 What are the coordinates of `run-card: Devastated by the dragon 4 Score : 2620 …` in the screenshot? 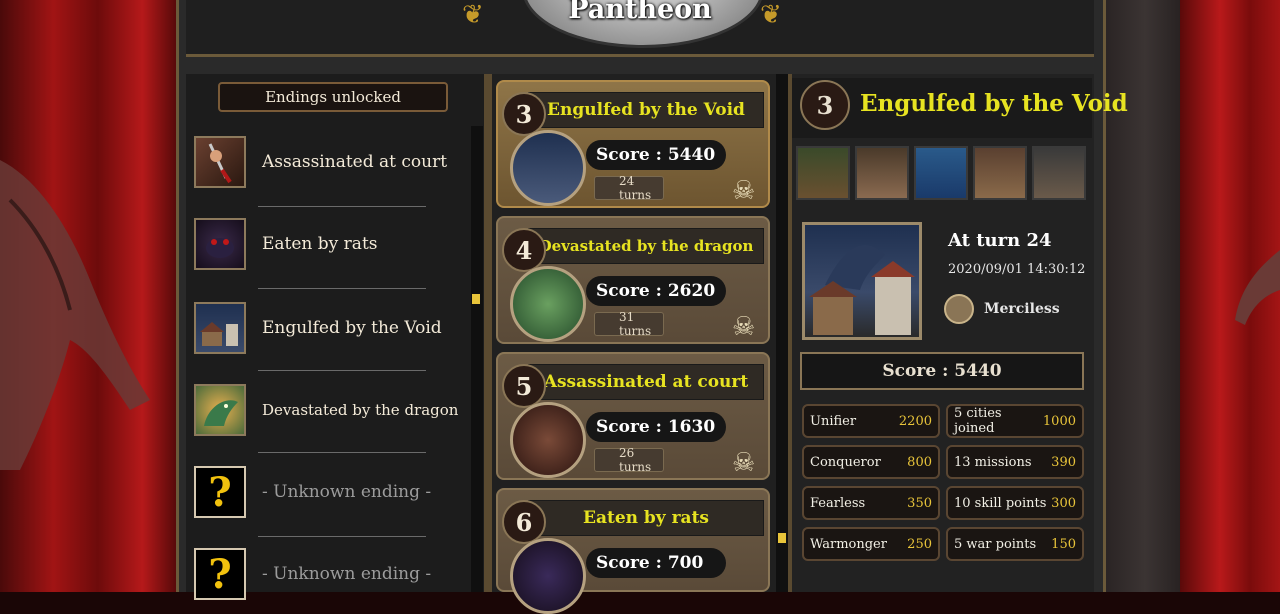 It's located at (633, 280).